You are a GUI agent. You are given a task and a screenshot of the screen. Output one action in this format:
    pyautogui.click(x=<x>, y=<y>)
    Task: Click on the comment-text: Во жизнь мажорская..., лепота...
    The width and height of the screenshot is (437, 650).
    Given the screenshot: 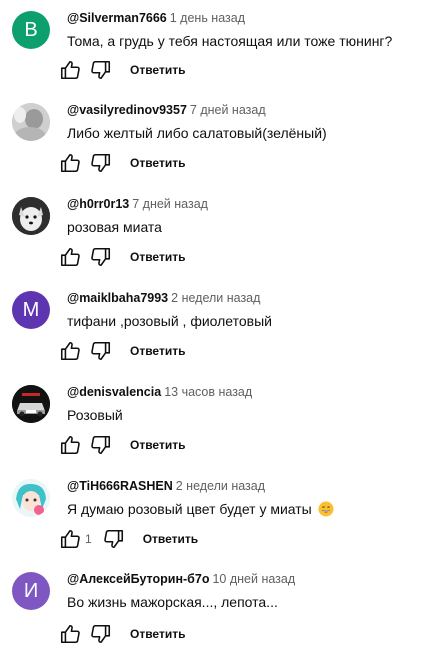 What is the action you would take?
    pyautogui.click(x=172, y=602)
    